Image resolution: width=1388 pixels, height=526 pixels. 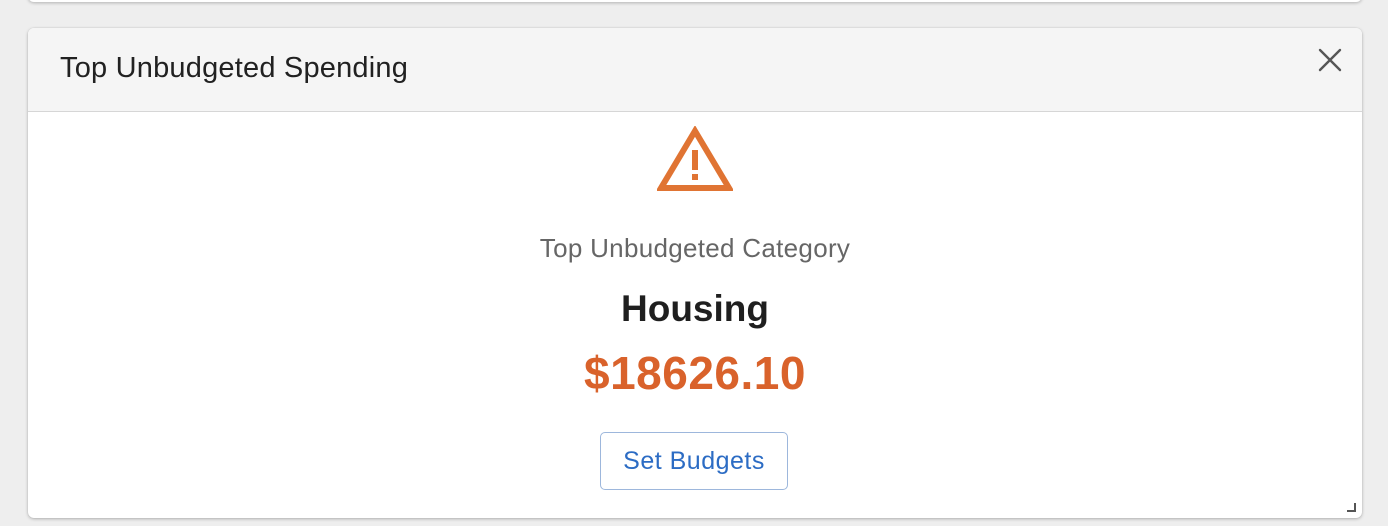 What do you see at coordinates (695, 158) in the screenshot?
I see `warning-triangle-icon` at bounding box center [695, 158].